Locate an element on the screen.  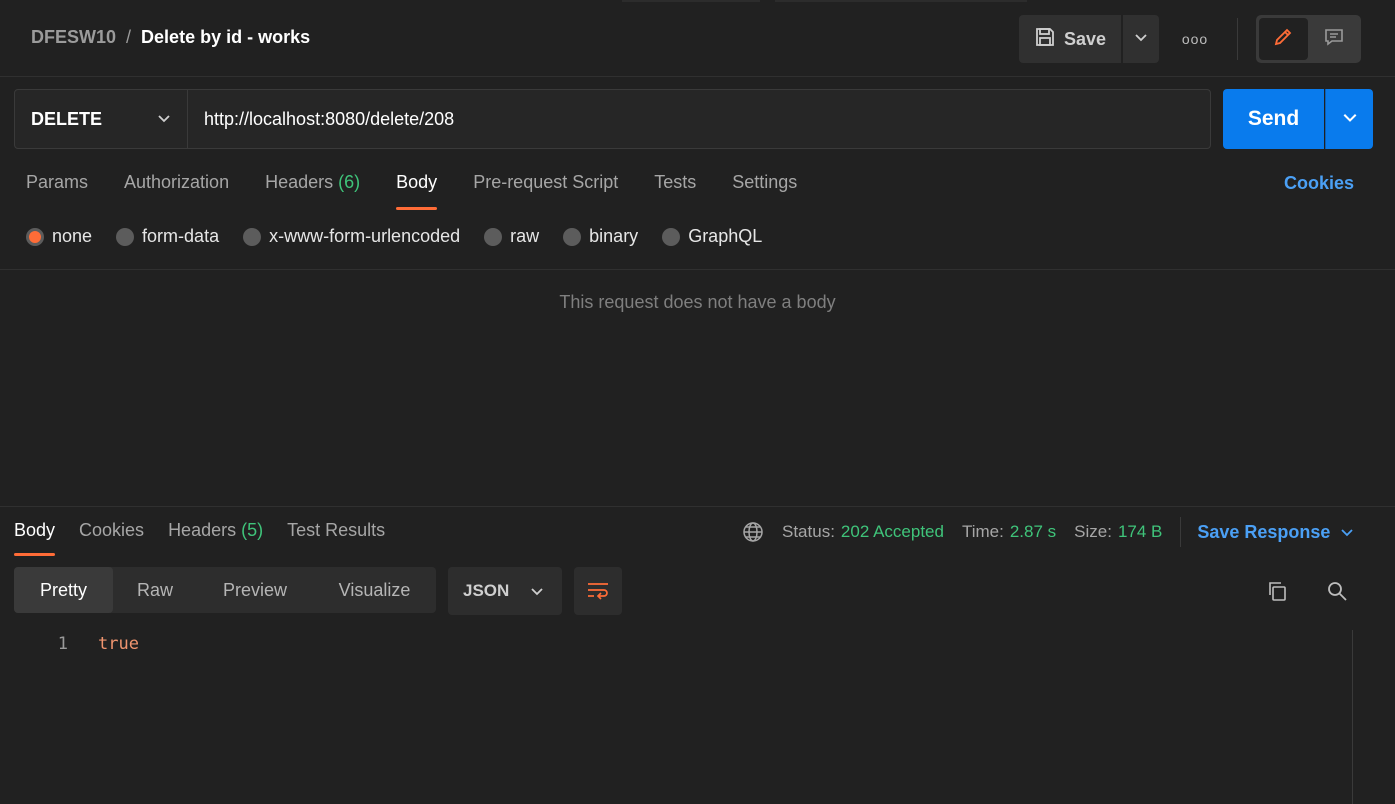
view-pretty-button: Pretty is located at coordinates (63, 590).